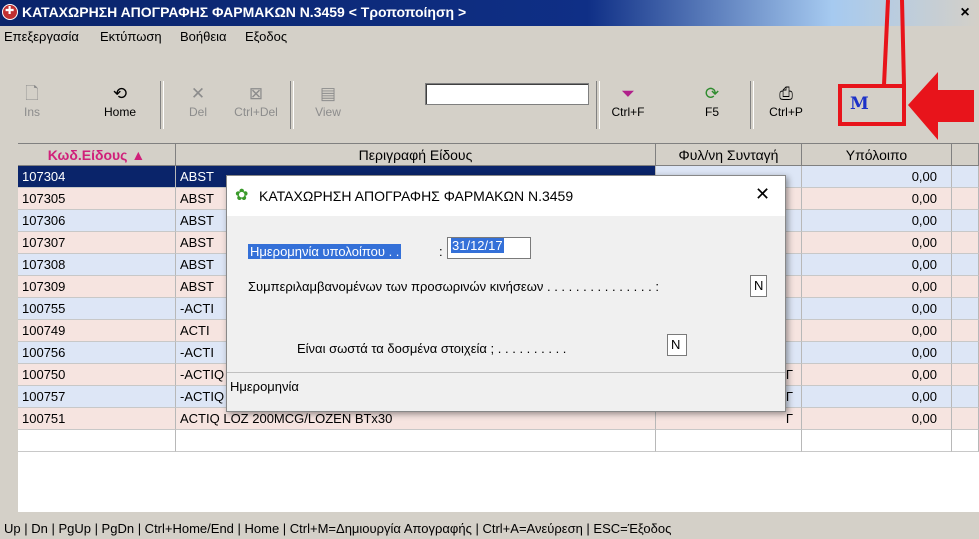 Image resolution: width=979 pixels, height=539 pixels. Describe the element at coordinates (729, 155) in the screenshot. I see `header-prescription: Φυλ/νη Συνταγή` at that location.